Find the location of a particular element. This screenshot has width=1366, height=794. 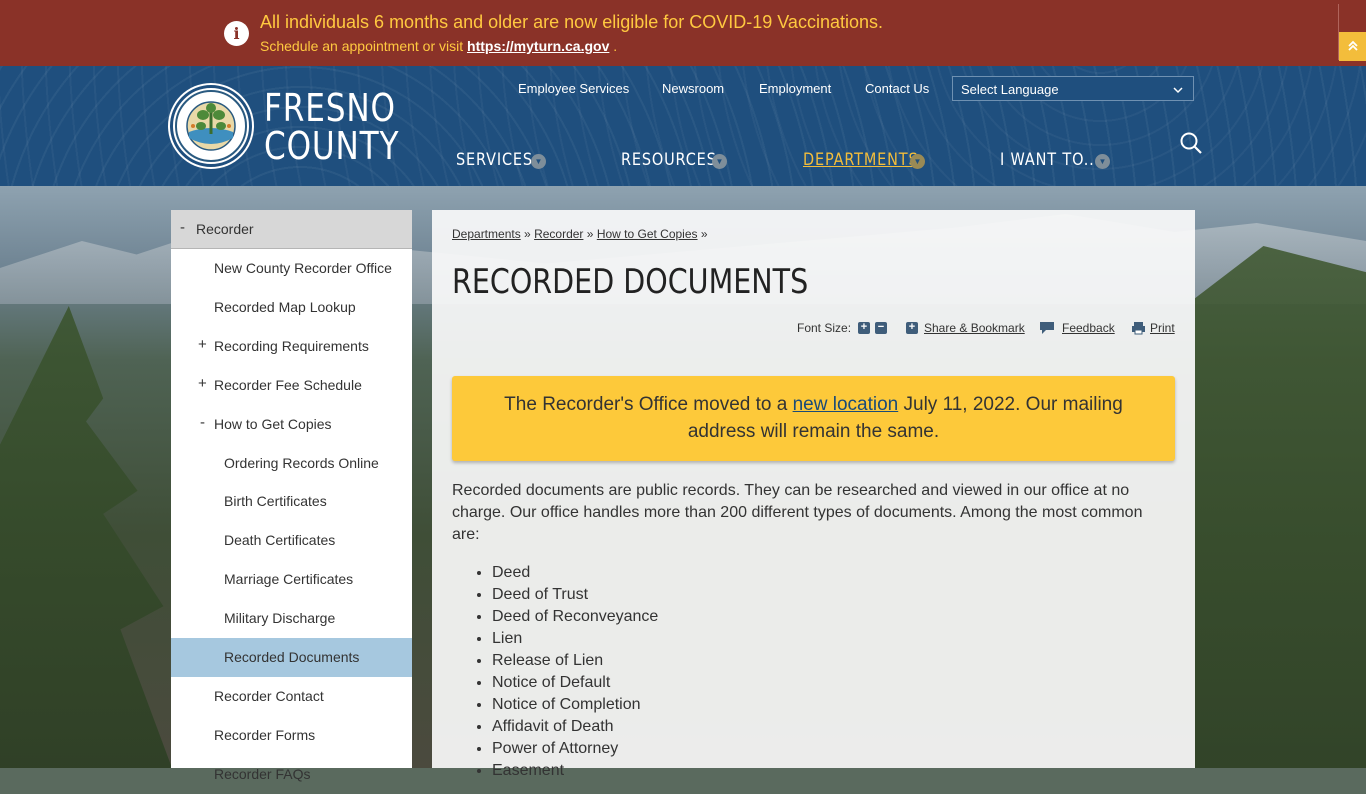

collapse-alert-button is located at coordinates (1352, 46).